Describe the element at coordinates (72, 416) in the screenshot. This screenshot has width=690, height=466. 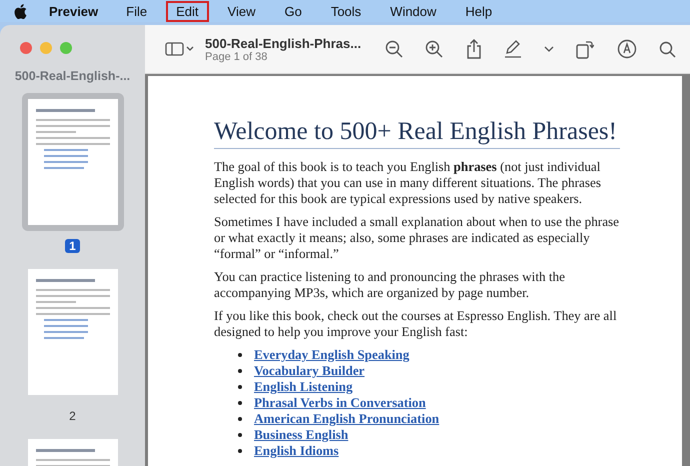
I see `page-number: 2` at that location.